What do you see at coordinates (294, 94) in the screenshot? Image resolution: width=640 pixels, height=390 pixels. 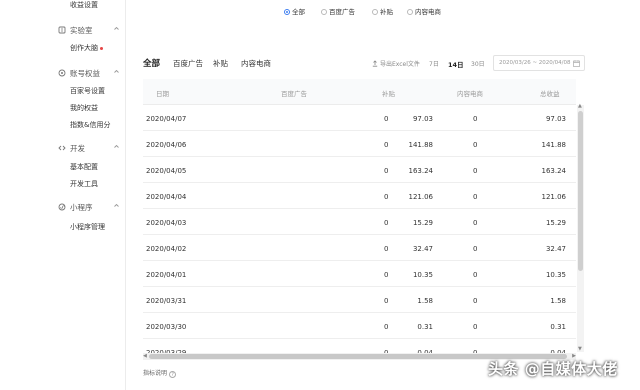 I see `column-header-baidu-ads: 百度广告` at bounding box center [294, 94].